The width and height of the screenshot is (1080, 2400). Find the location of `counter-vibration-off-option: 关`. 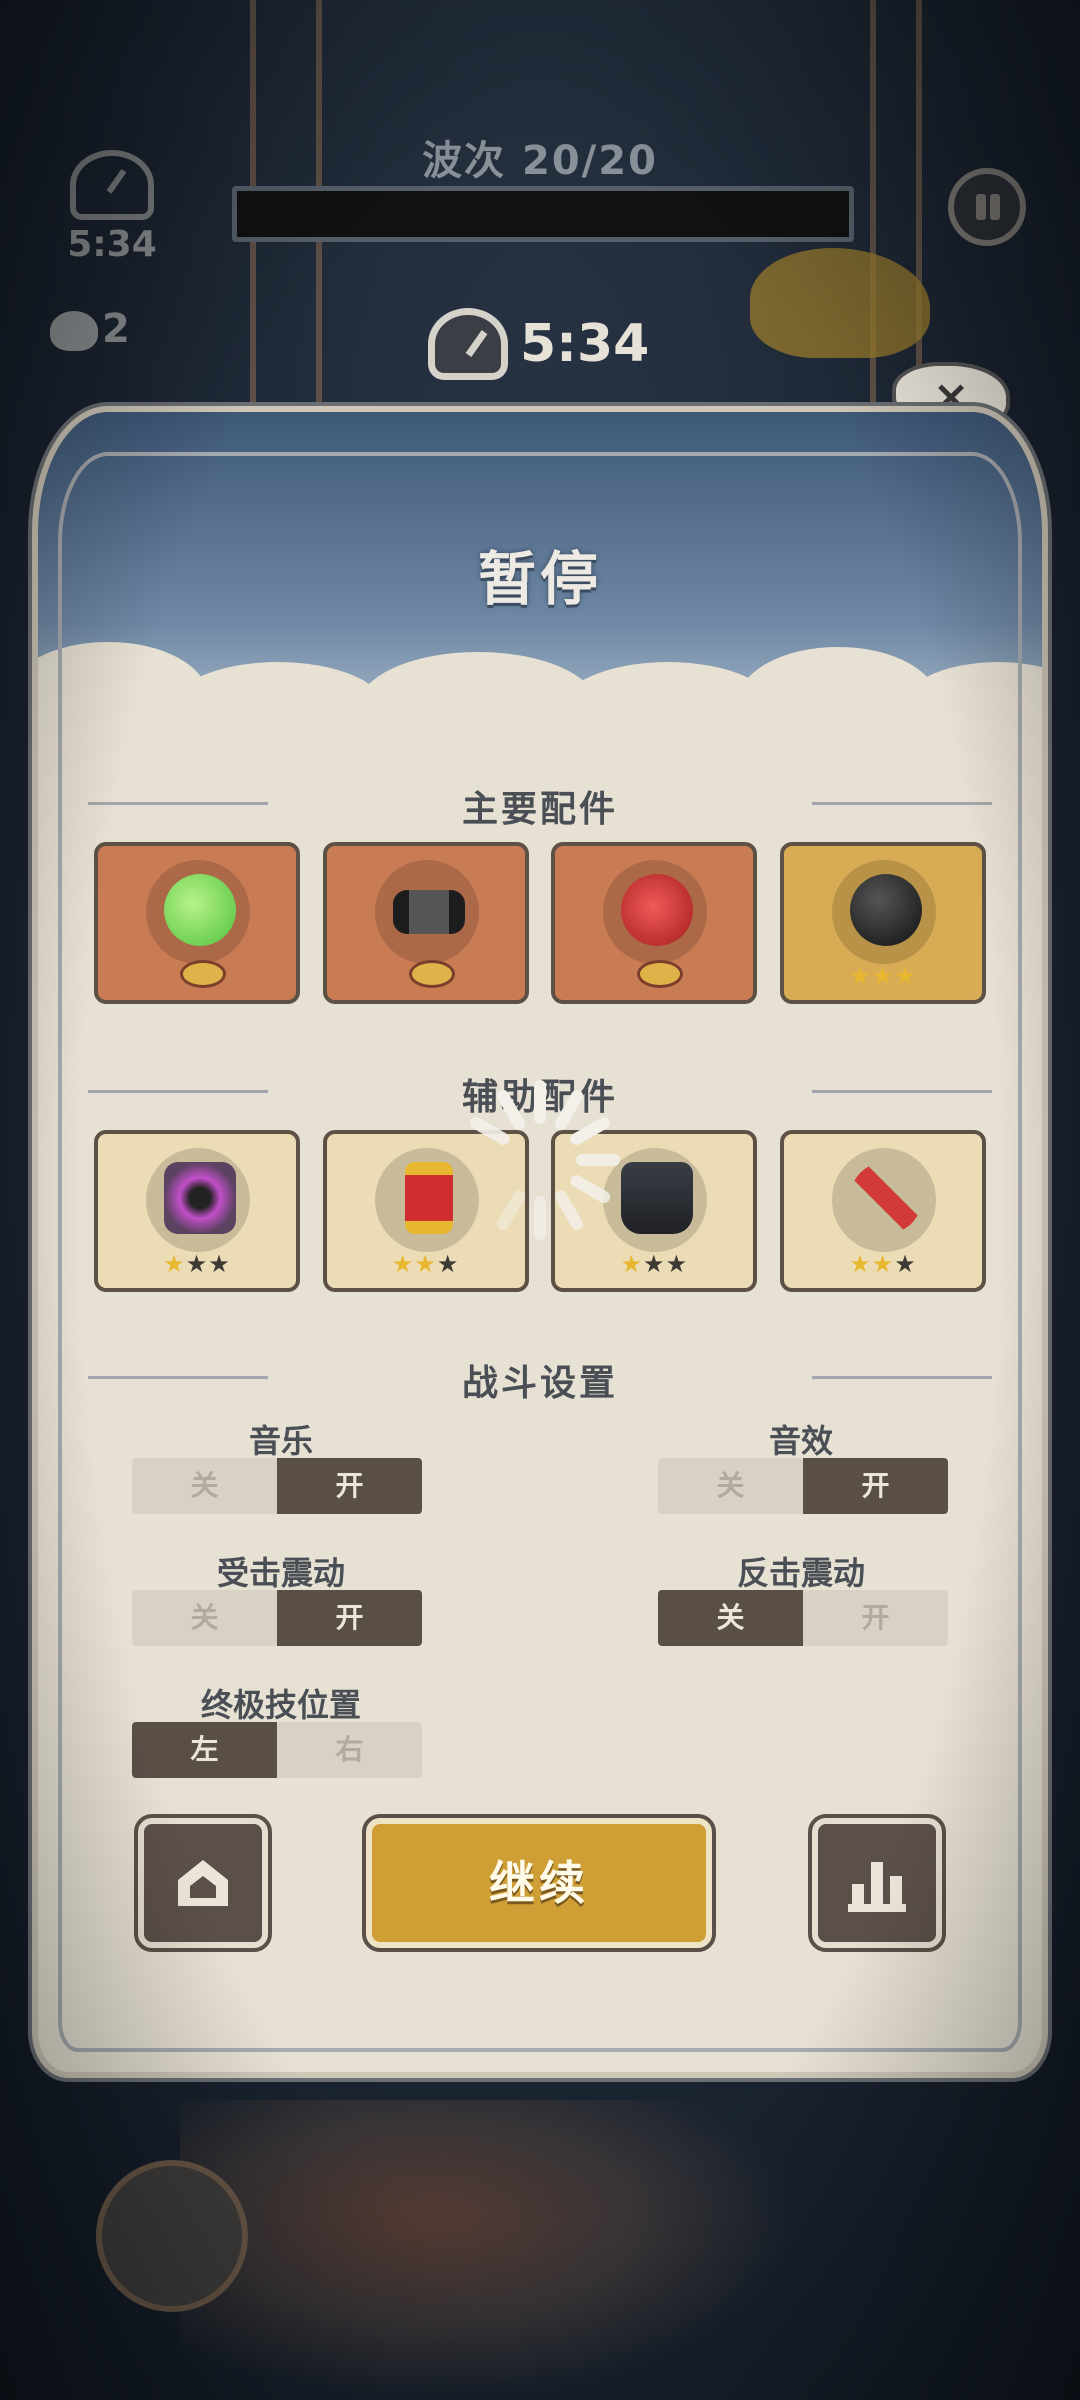

counter-vibration-off-option: 关 is located at coordinates (730, 1618).